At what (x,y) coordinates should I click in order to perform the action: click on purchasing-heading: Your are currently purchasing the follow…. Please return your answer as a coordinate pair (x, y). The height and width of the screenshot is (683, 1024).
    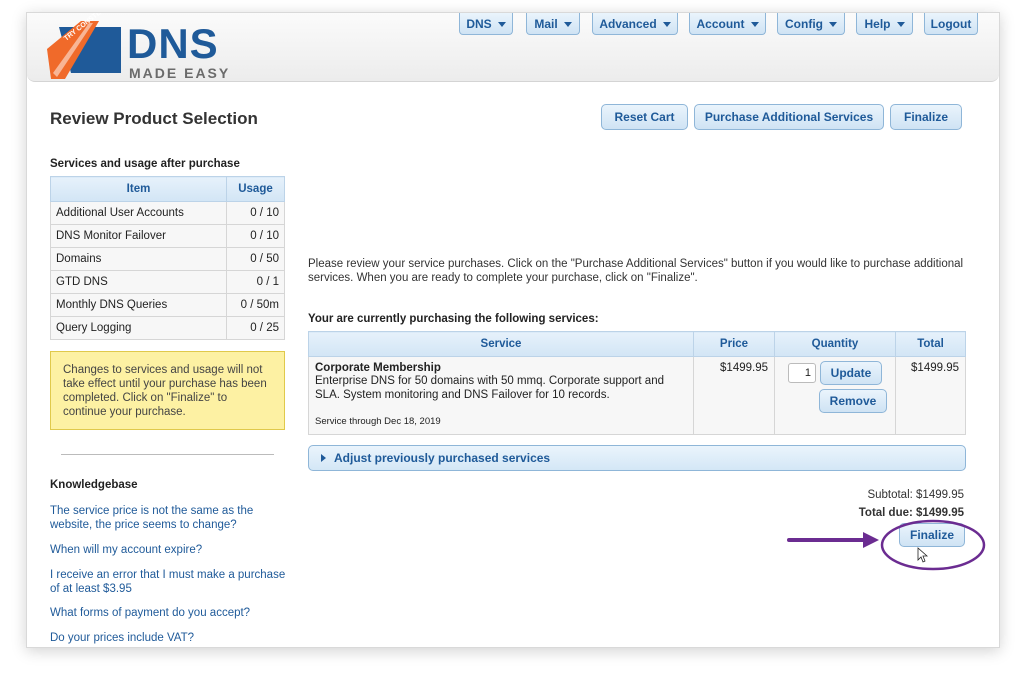
    Looking at the image, I should click on (453, 319).